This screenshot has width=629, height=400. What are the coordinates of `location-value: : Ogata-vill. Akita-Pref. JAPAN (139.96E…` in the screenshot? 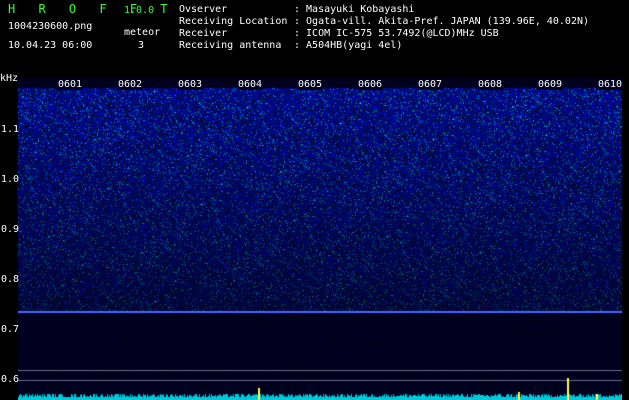 It's located at (442, 21).